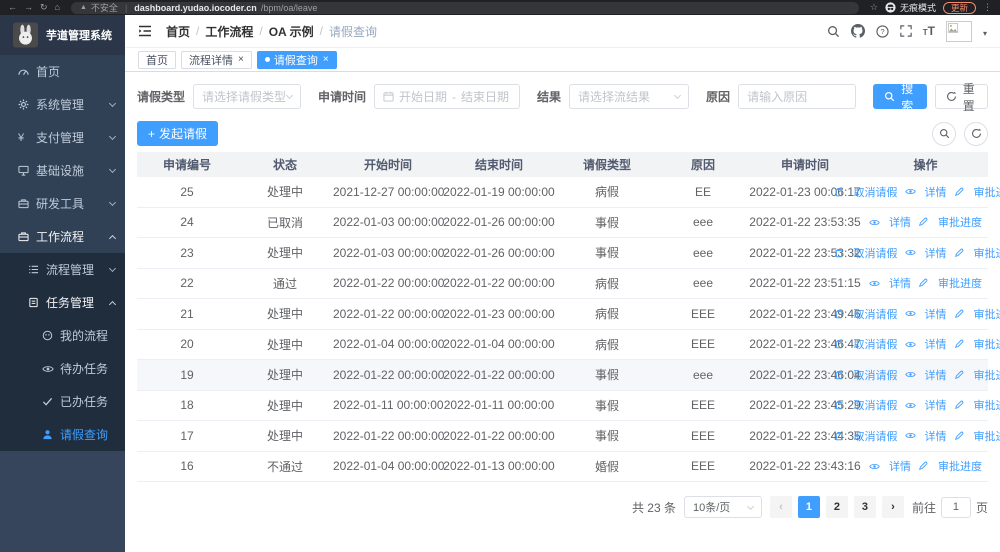 The width and height of the screenshot is (1000, 552). Describe the element at coordinates (900, 97) in the screenshot. I see `search-button: 搜索` at that location.